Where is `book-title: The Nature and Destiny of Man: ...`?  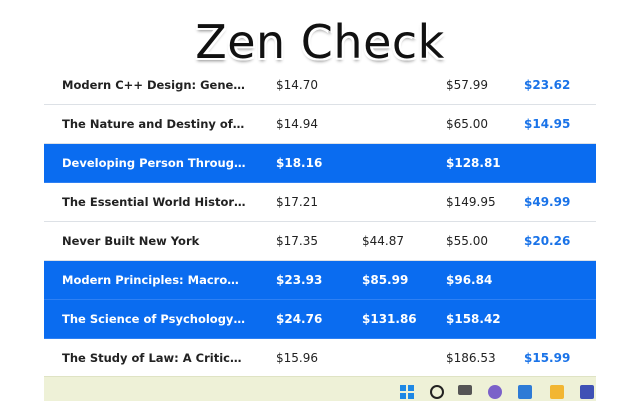
book-title: The Nature and Destiny of Man: ... is located at coordinates (154, 124).